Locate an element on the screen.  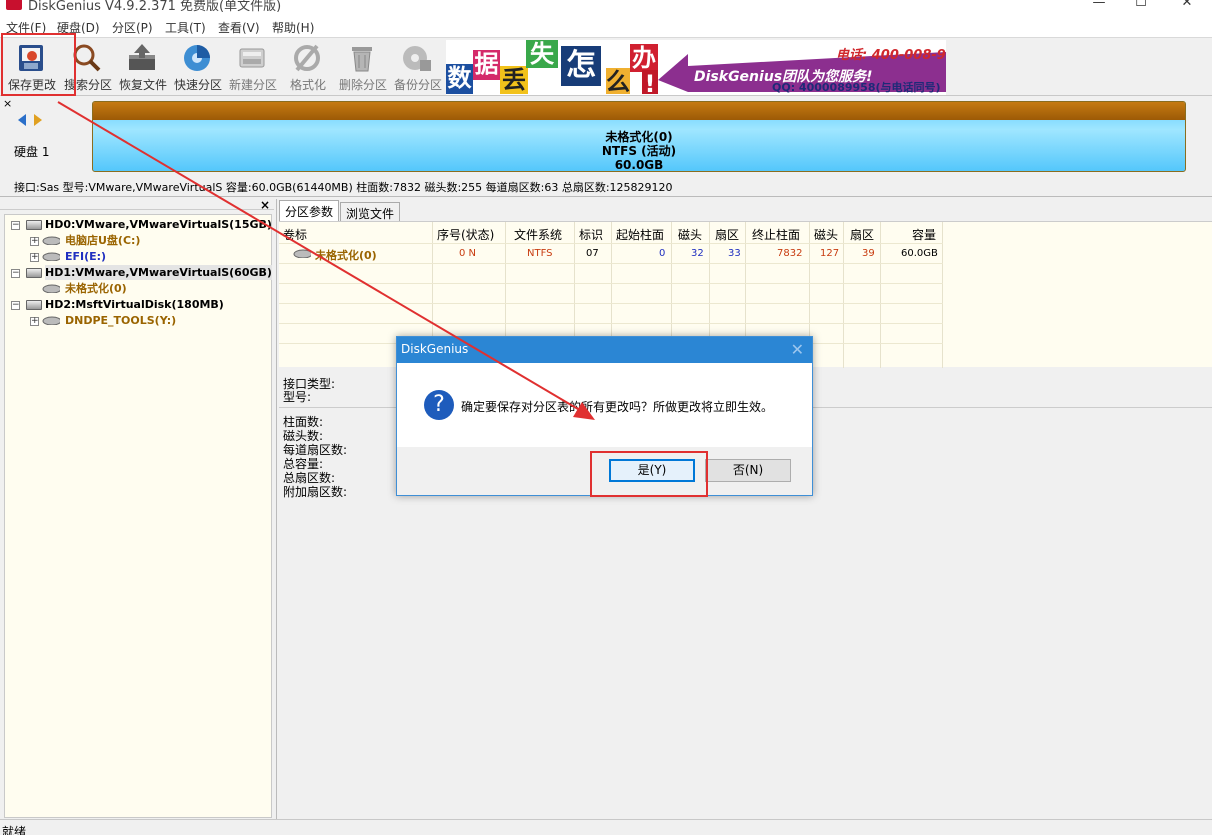
cell-volume: 未格式化(0) is located at coordinates (346, 255).